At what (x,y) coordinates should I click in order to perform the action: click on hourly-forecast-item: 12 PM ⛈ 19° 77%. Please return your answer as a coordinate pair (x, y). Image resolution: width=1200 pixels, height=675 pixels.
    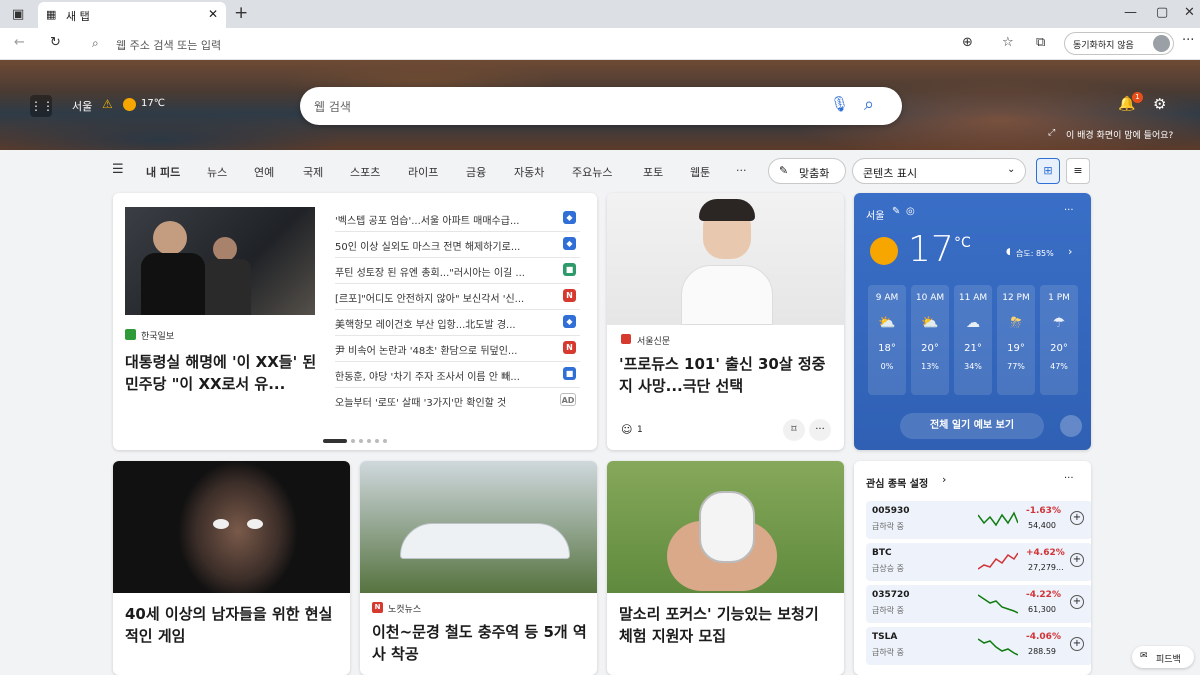
    Looking at the image, I should click on (1016, 340).